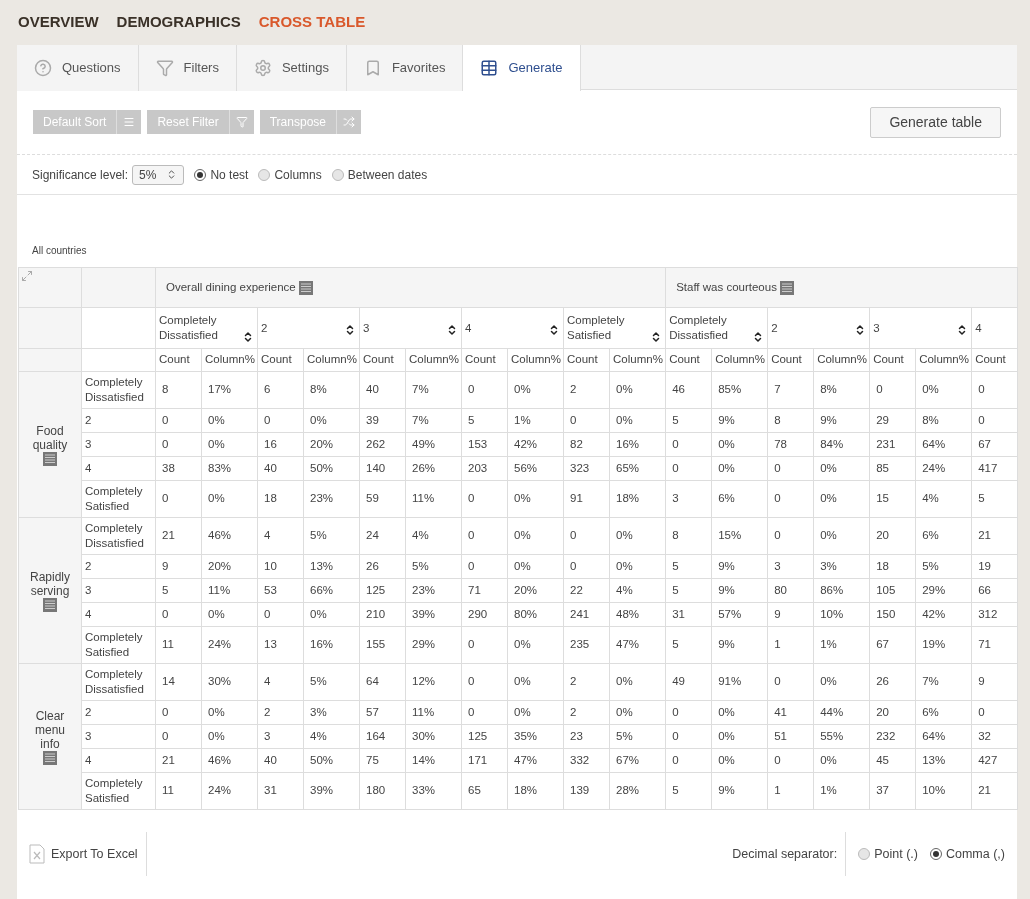  Describe the element at coordinates (637, 645) in the screenshot. I see `table-cell: 47%` at that location.